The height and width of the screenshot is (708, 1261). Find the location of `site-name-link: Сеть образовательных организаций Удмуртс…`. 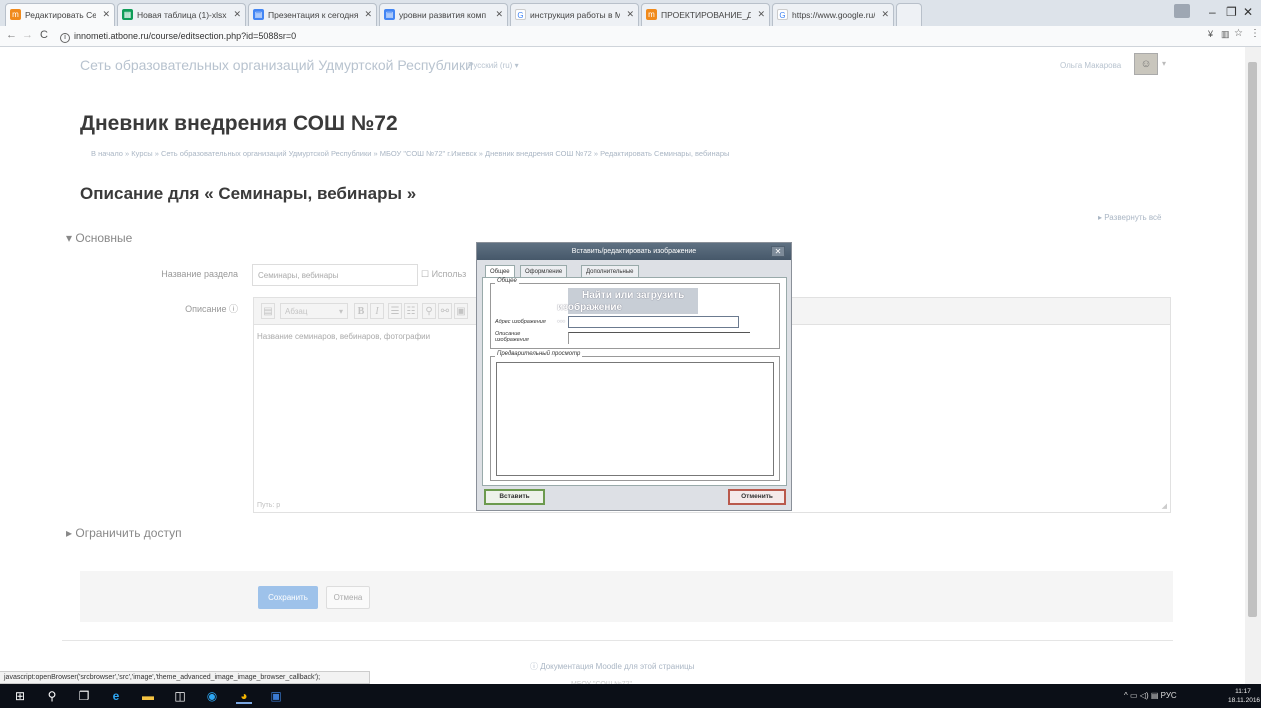

site-name-link: Сеть образовательных организаций Удмуртс… is located at coordinates (276, 65).